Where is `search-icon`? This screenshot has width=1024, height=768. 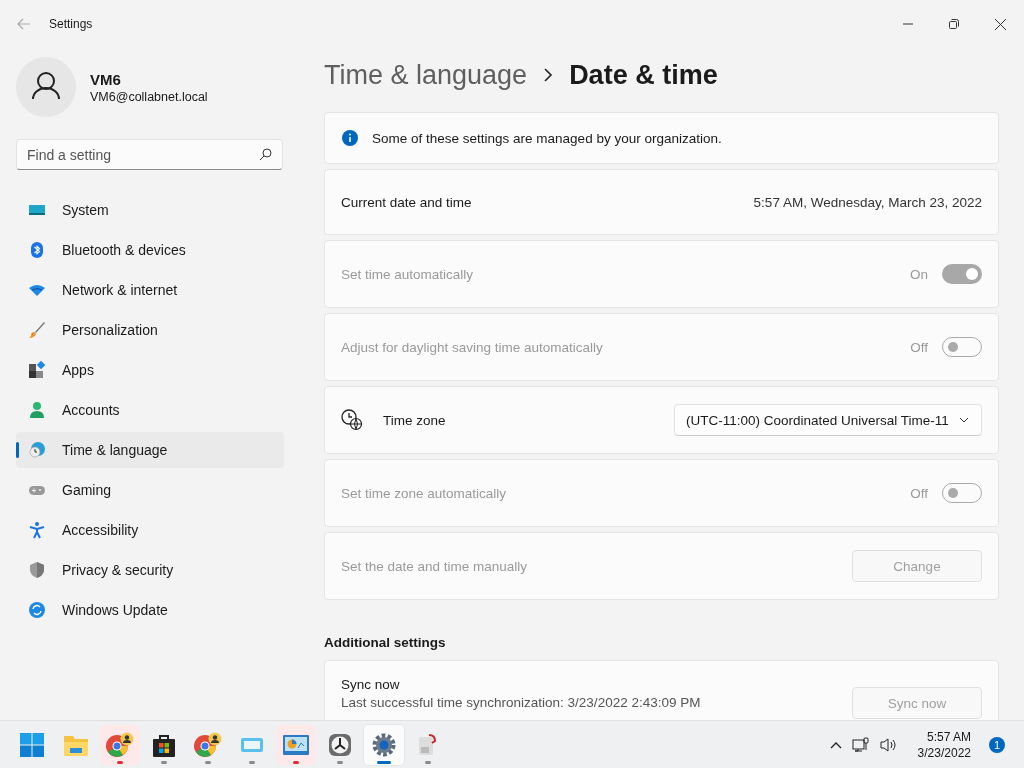 search-icon is located at coordinates (265, 154).